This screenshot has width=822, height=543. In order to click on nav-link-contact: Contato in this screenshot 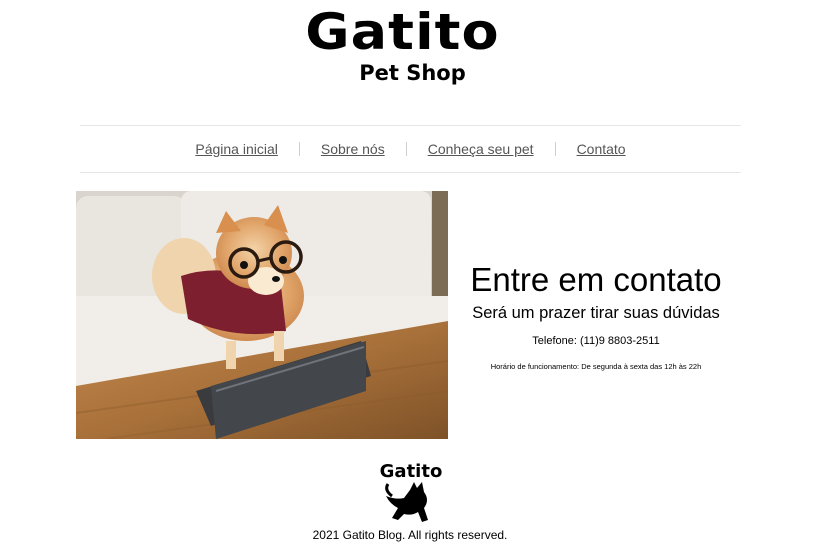, I will do `click(601, 149)`.